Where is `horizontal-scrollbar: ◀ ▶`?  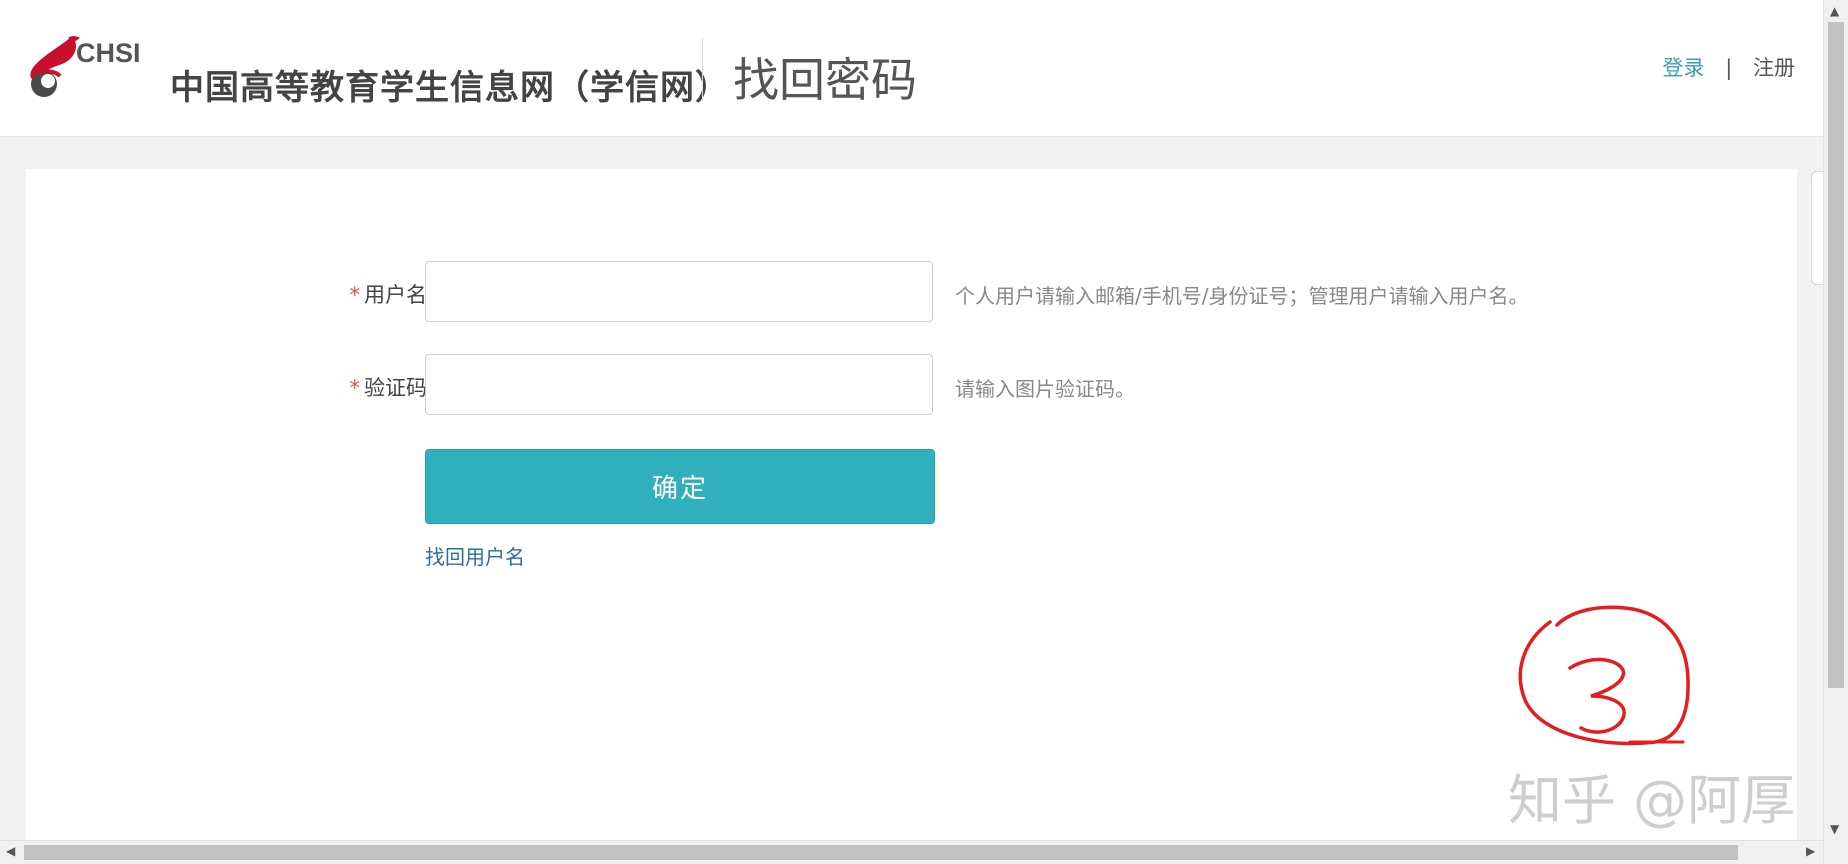 horizontal-scrollbar: ◀ ▶ is located at coordinates (911, 852).